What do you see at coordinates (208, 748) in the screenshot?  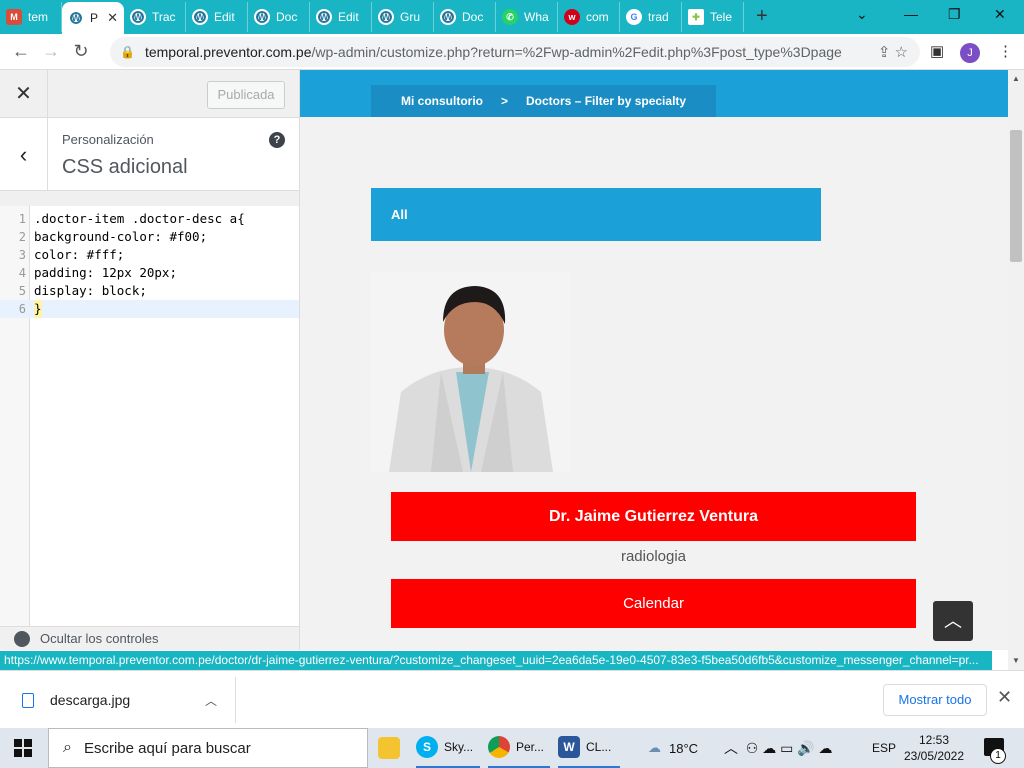 I see `taskbar-search-input: ⌕ Escribe aquí para buscar` at bounding box center [208, 748].